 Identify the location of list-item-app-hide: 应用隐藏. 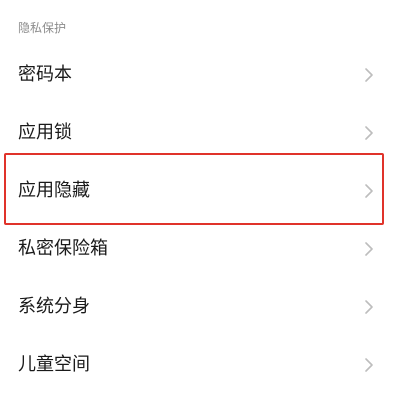
(200, 191).